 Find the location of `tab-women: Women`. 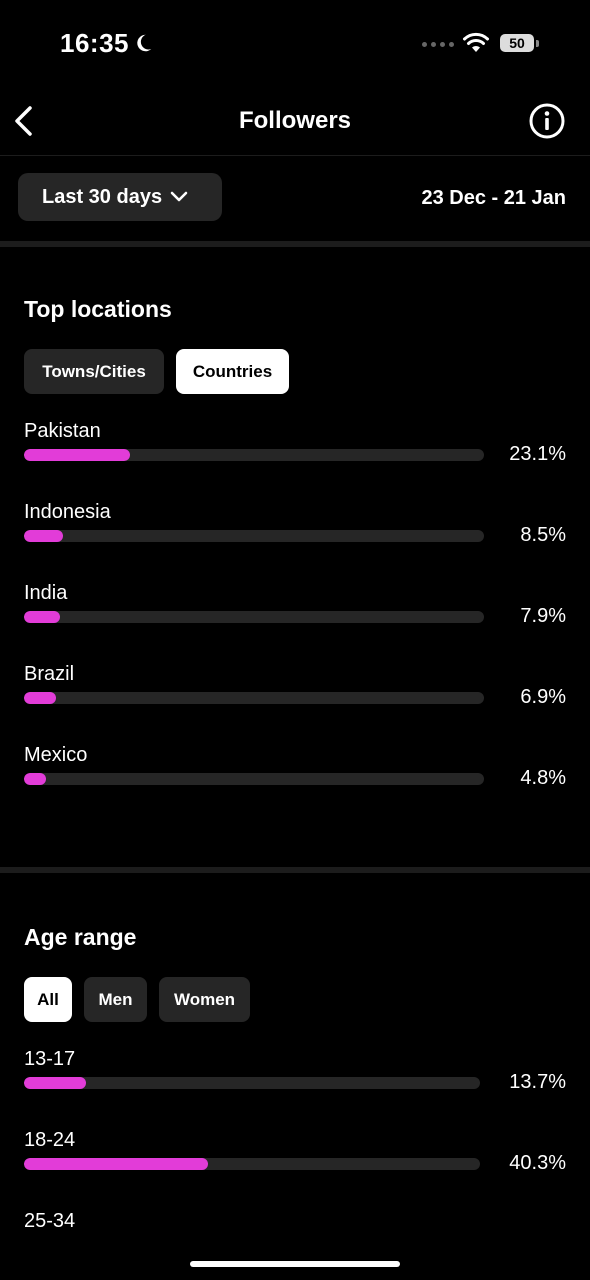

tab-women: Women is located at coordinates (204, 999).